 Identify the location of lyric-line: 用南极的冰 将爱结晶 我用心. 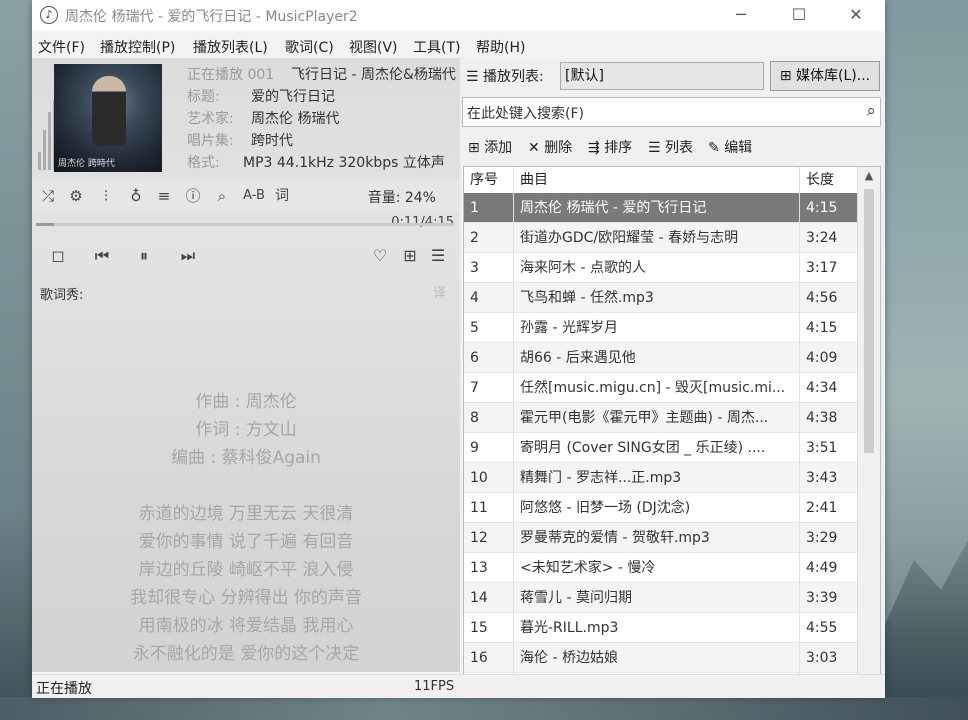
(246, 626).